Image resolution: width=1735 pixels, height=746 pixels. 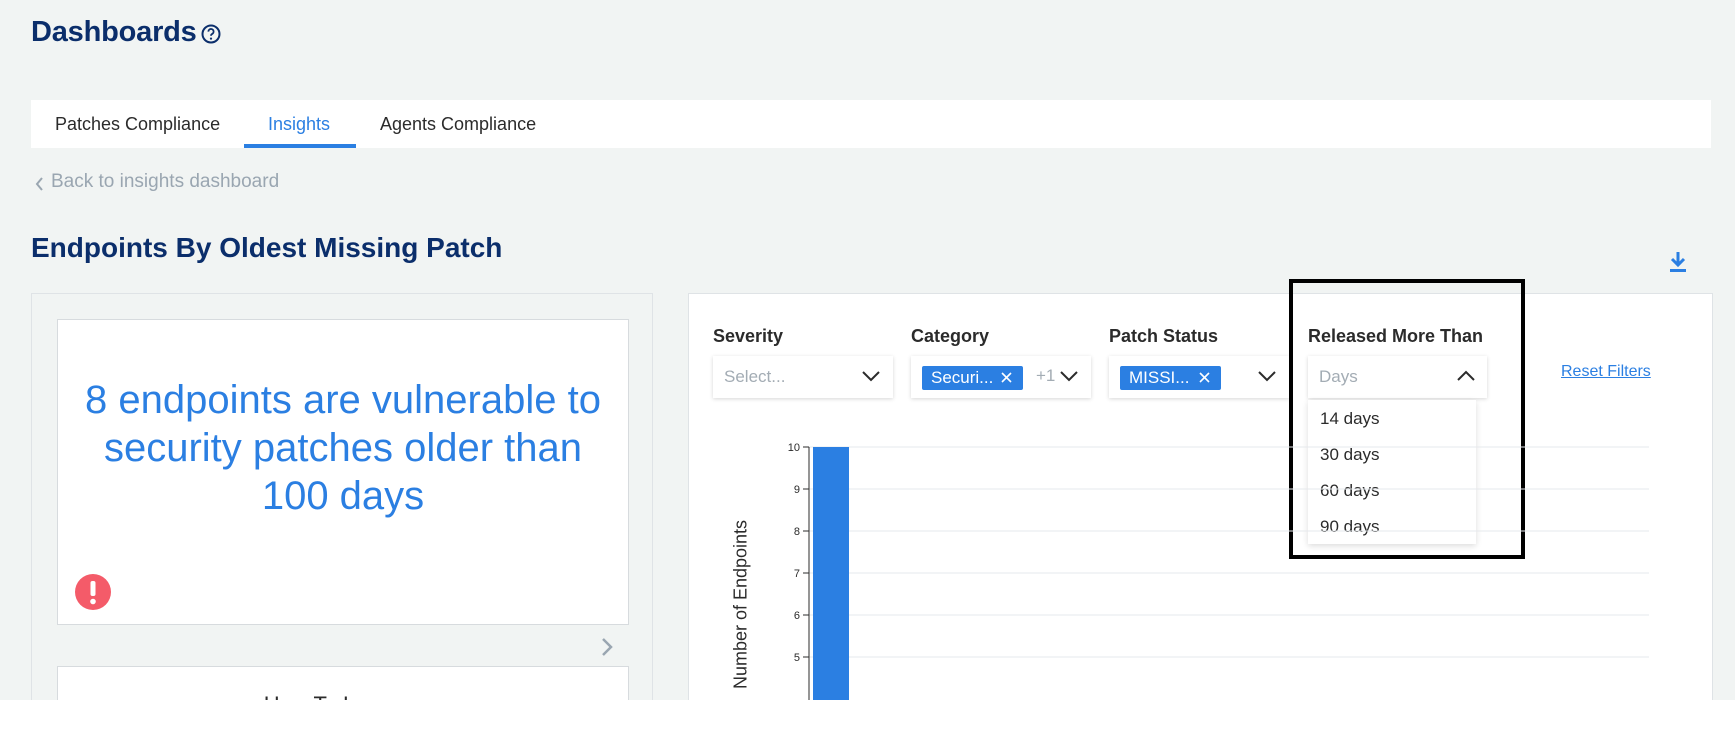 What do you see at coordinates (114, 32) in the screenshot?
I see `page-title: Dashboards` at bounding box center [114, 32].